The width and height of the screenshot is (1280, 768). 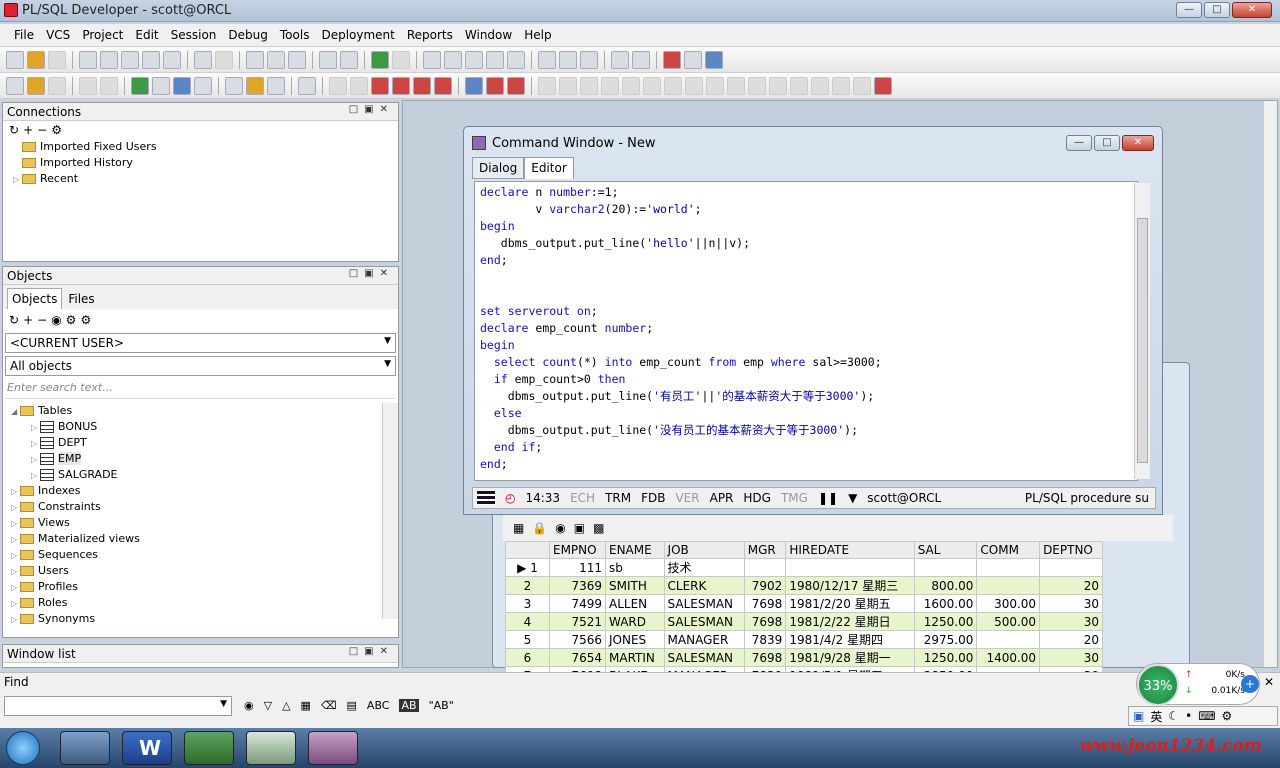 I want to click on status-tmg: TMG, so click(x=794, y=498).